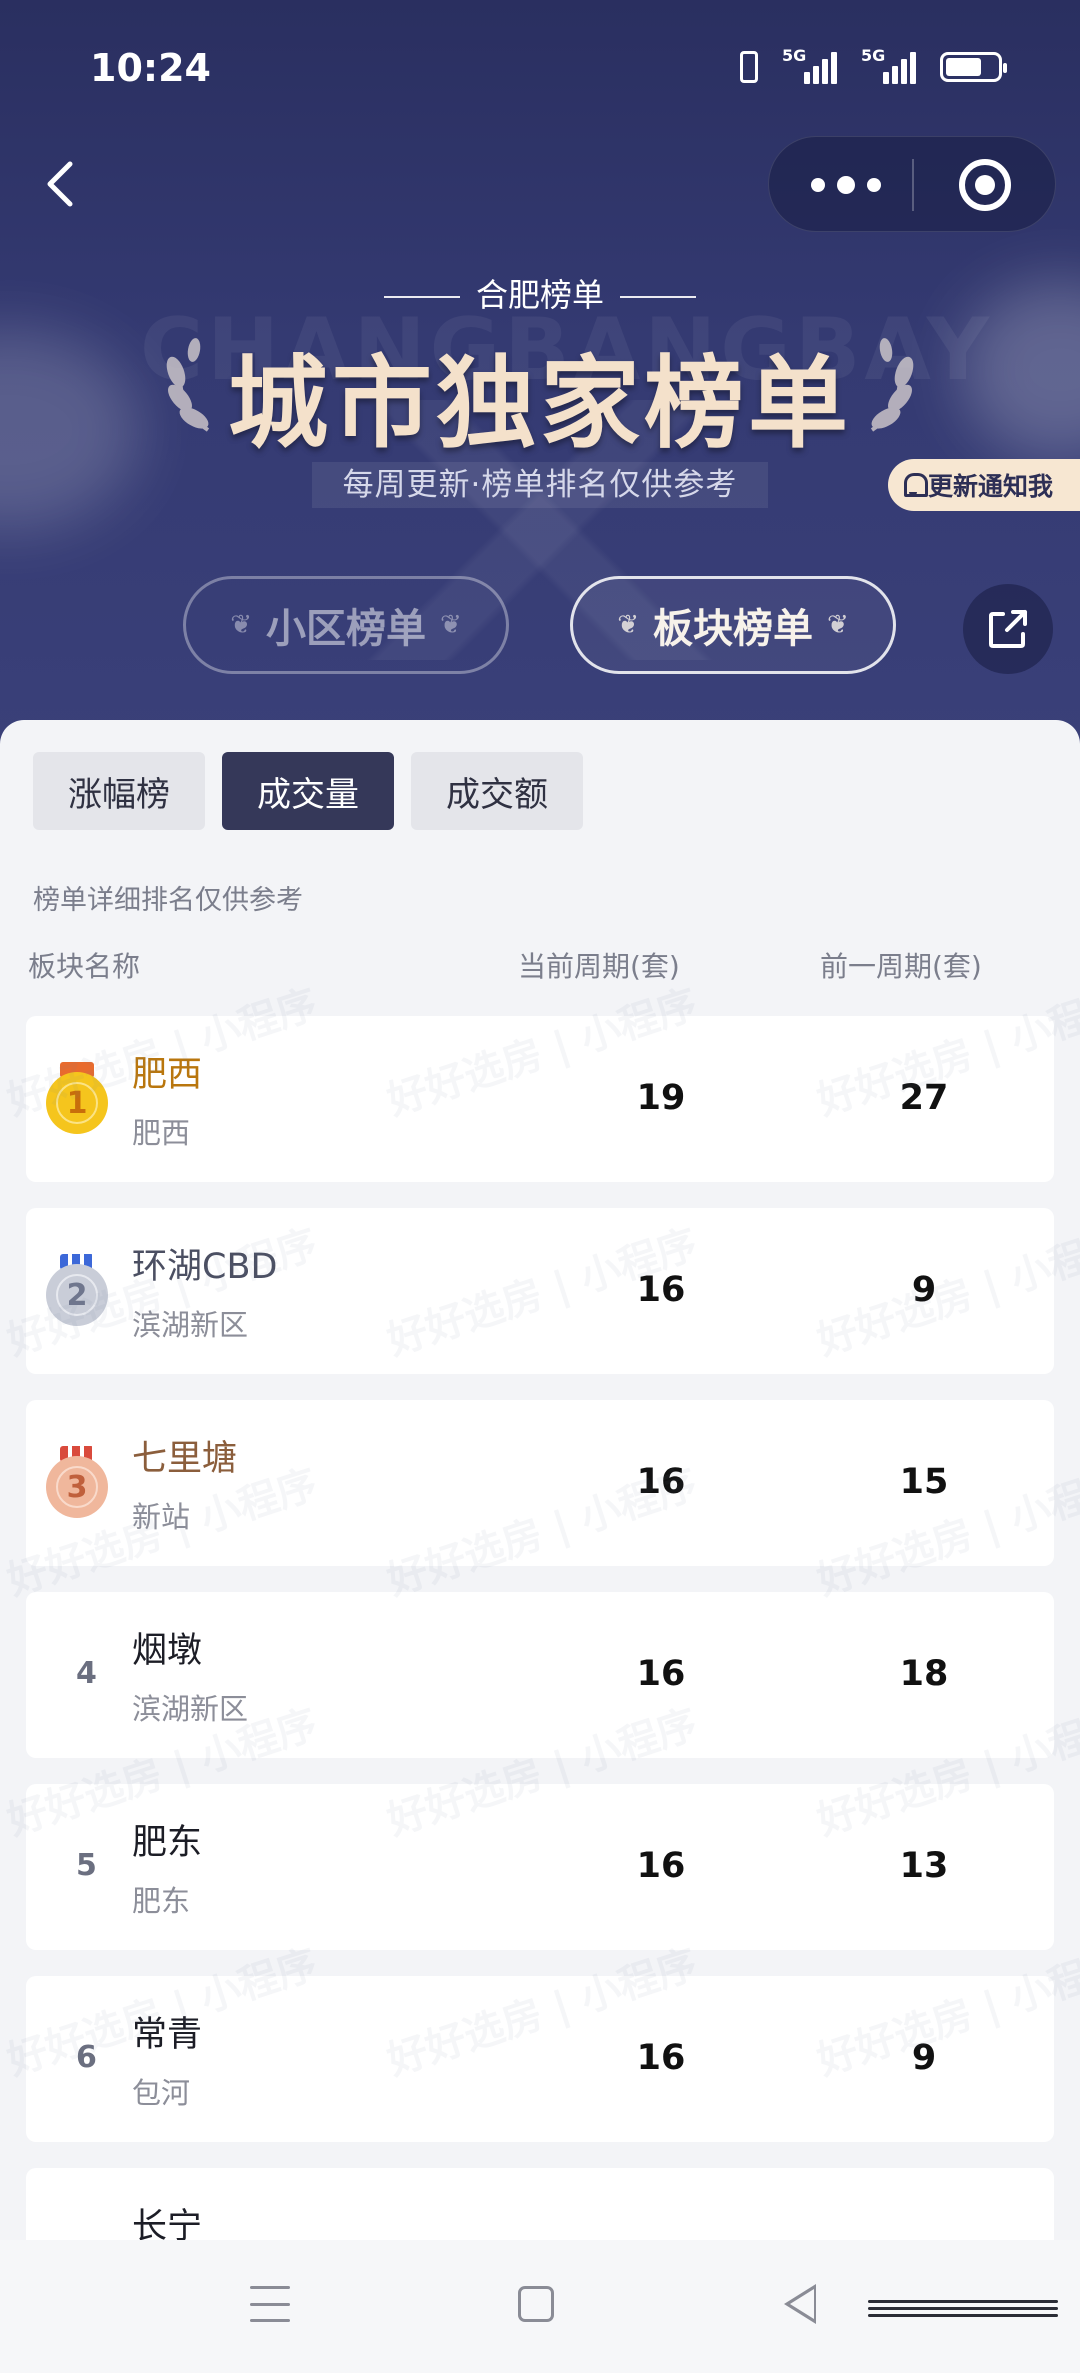 Image resolution: width=1080 pixels, height=2373 pixels. What do you see at coordinates (540, 2059) in the screenshot?
I see `table-row: 6 常青 包河 16 9` at bounding box center [540, 2059].